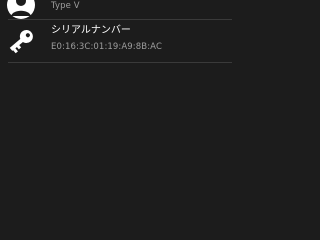 The height and width of the screenshot is (240, 320). What do you see at coordinates (21, 41) in the screenshot?
I see `key-icon` at bounding box center [21, 41].